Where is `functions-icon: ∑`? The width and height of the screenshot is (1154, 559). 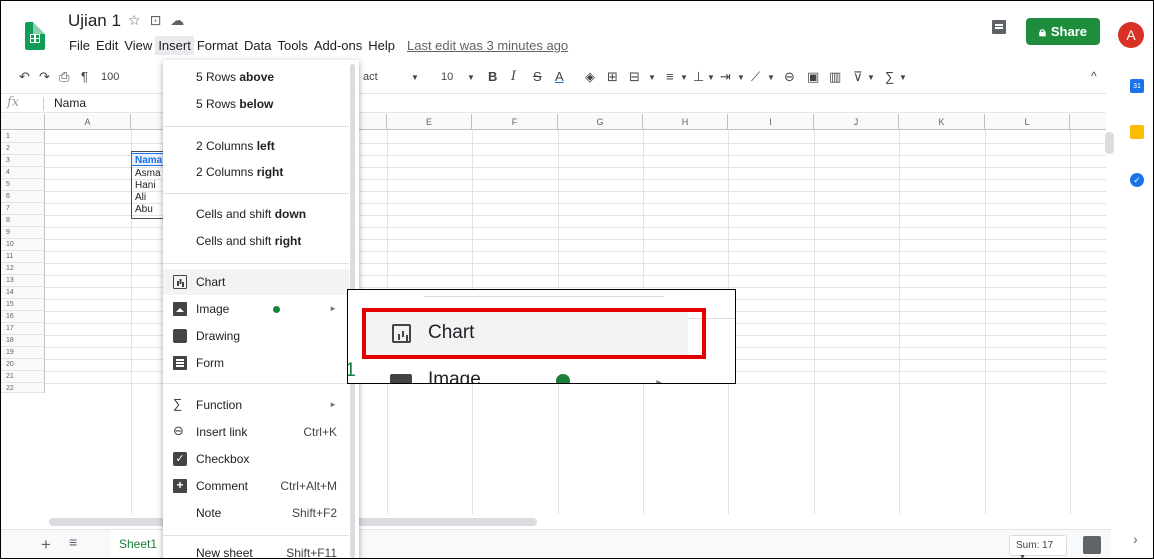 functions-icon: ∑ is located at coordinates (889, 76).